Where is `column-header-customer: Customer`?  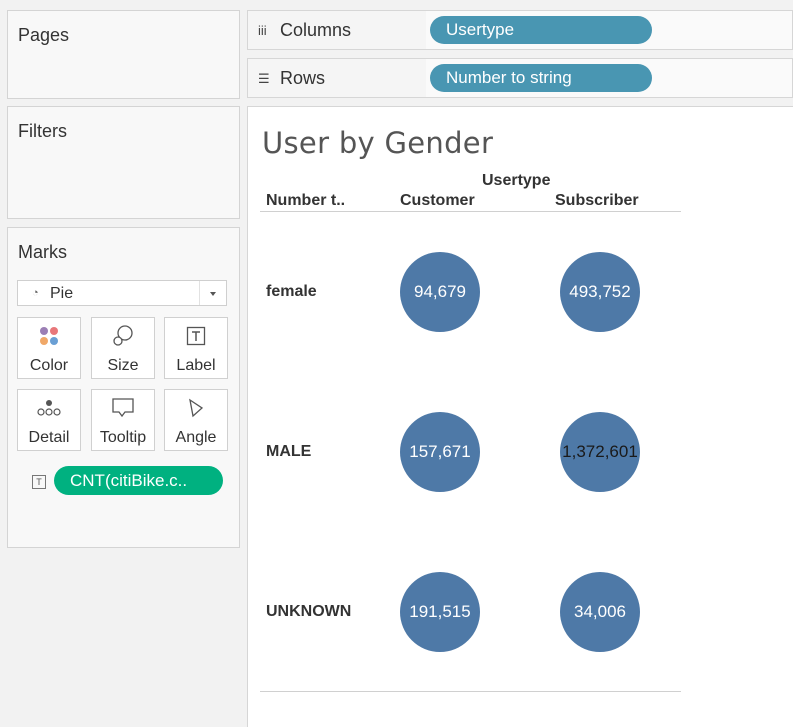
column-header-customer: Customer is located at coordinates (437, 201).